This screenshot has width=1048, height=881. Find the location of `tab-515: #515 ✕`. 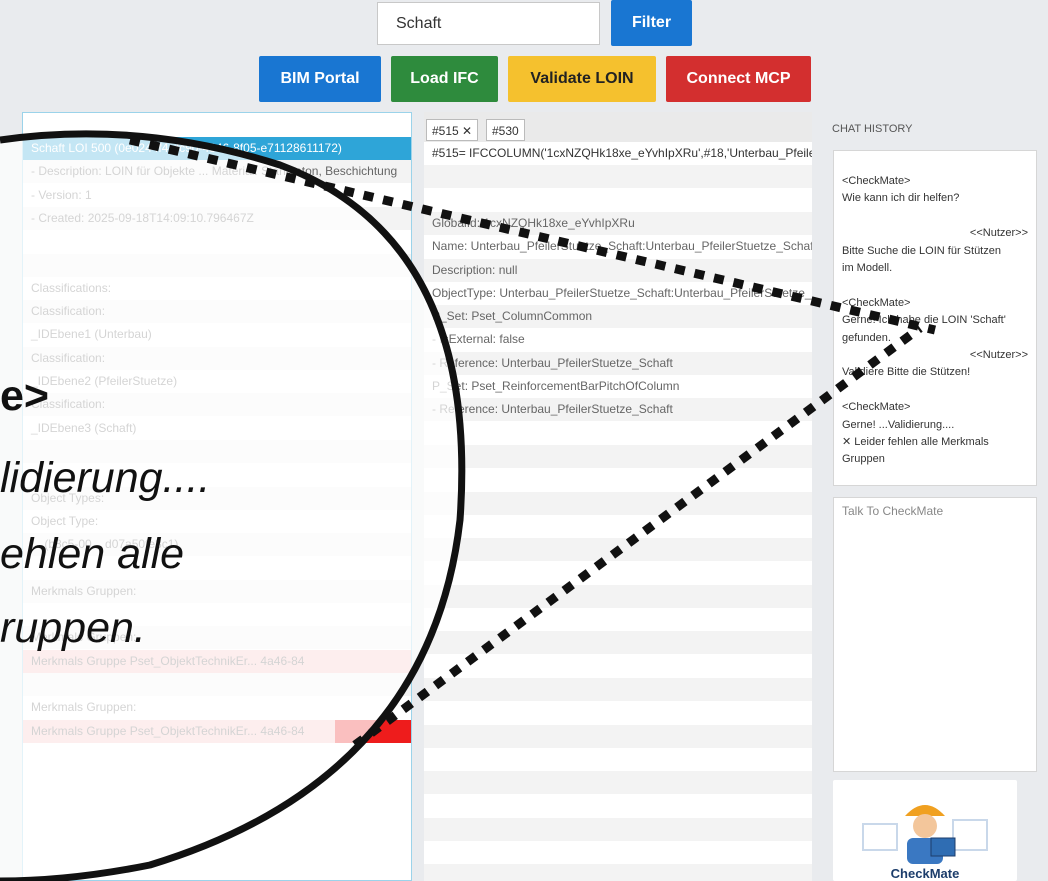

tab-515: #515 ✕ is located at coordinates (452, 130).